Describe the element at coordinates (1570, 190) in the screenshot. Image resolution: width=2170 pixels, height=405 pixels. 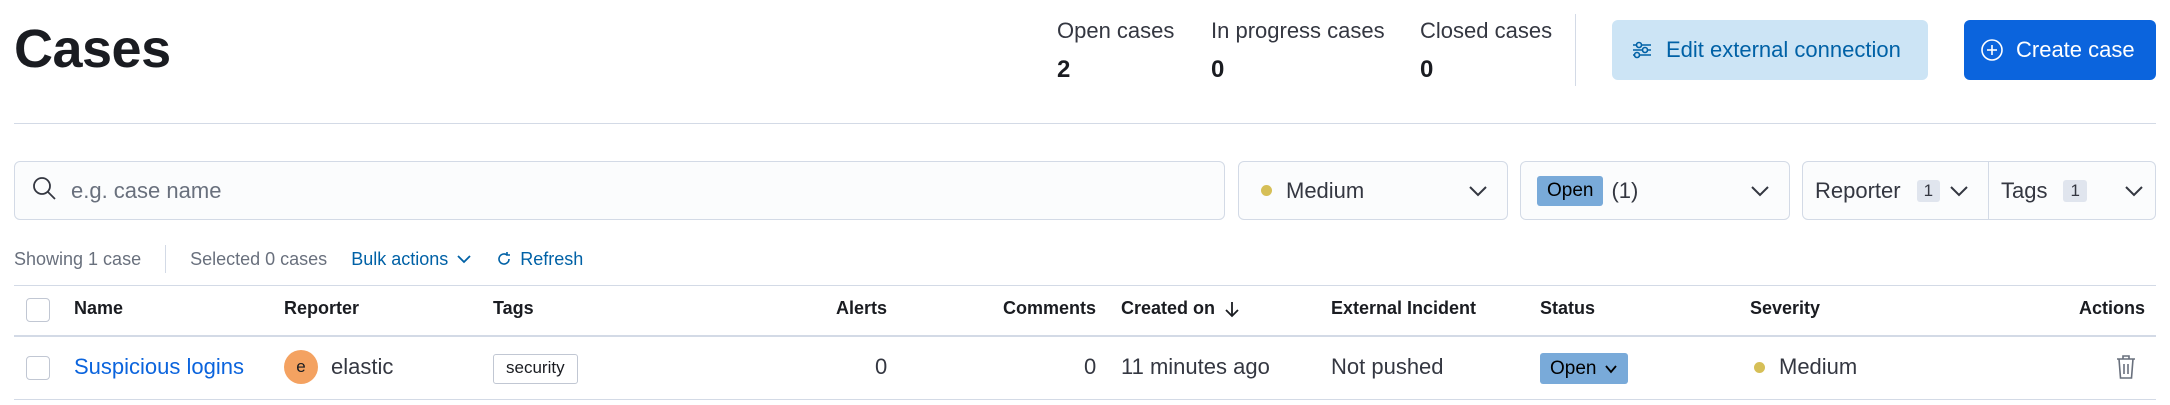
I see `status-filter-badge: Open` at that location.